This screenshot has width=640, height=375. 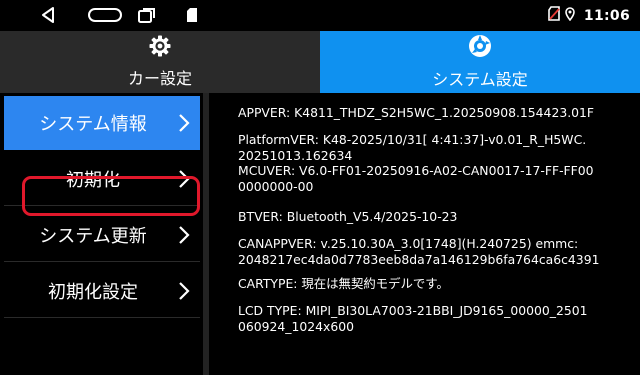 I want to click on system-settings-icon, so click(x=480, y=48).